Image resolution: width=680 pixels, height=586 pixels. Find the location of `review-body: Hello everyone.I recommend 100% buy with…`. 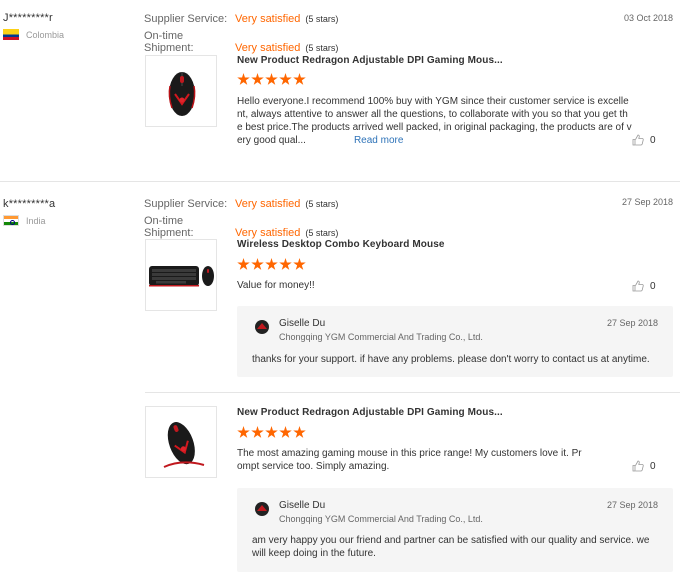

review-body: Hello everyone.I recommend 100% buy with… is located at coordinates (434, 121).